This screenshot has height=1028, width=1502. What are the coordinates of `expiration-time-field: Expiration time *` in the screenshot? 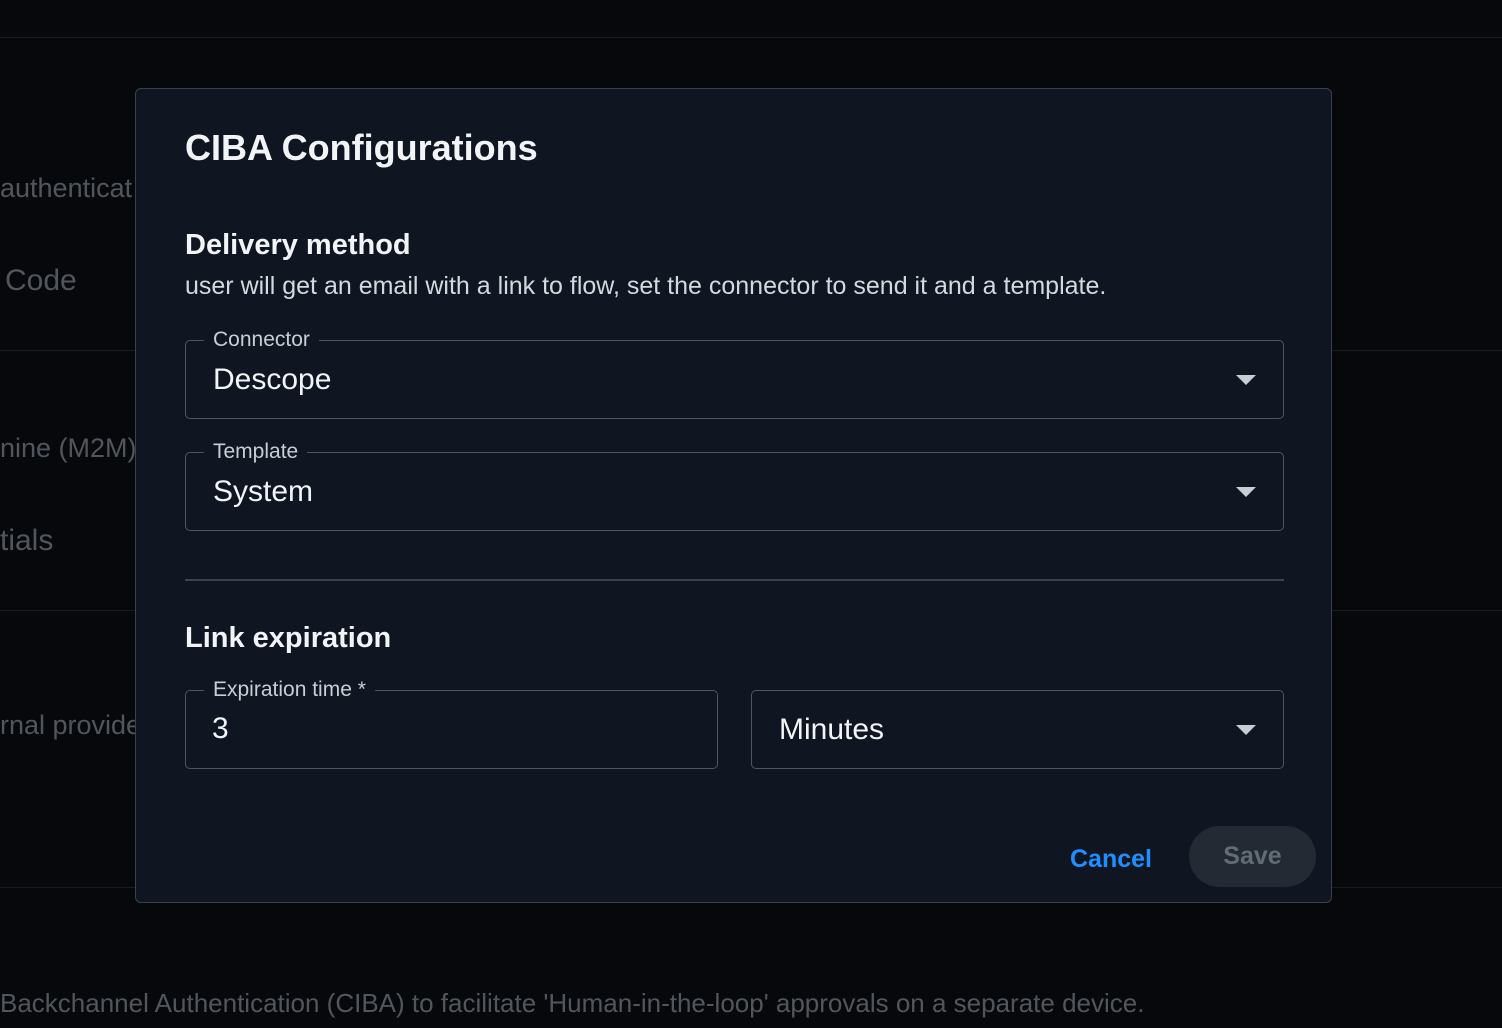 It's located at (451, 722).